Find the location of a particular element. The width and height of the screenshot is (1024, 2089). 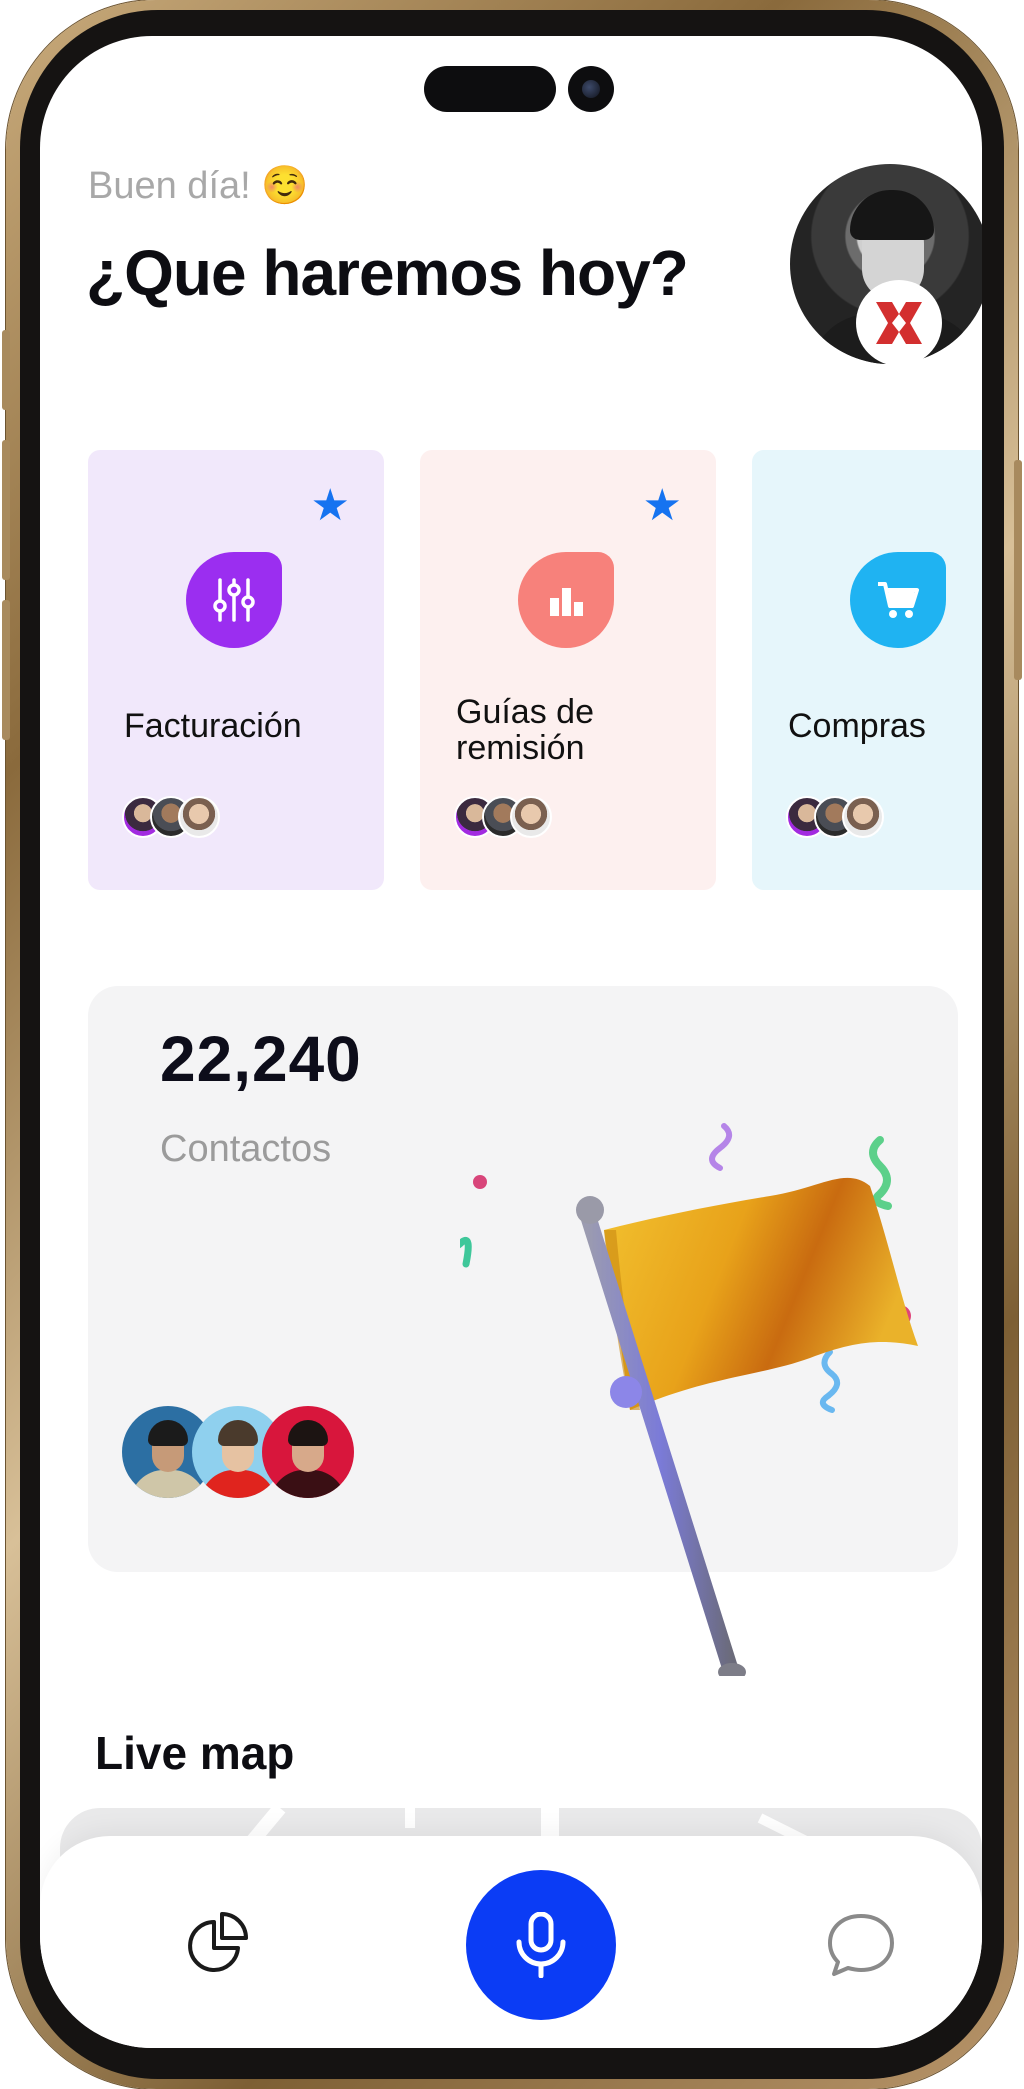

module-card-compras: ★ Compras is located at coordinates (867, 670).